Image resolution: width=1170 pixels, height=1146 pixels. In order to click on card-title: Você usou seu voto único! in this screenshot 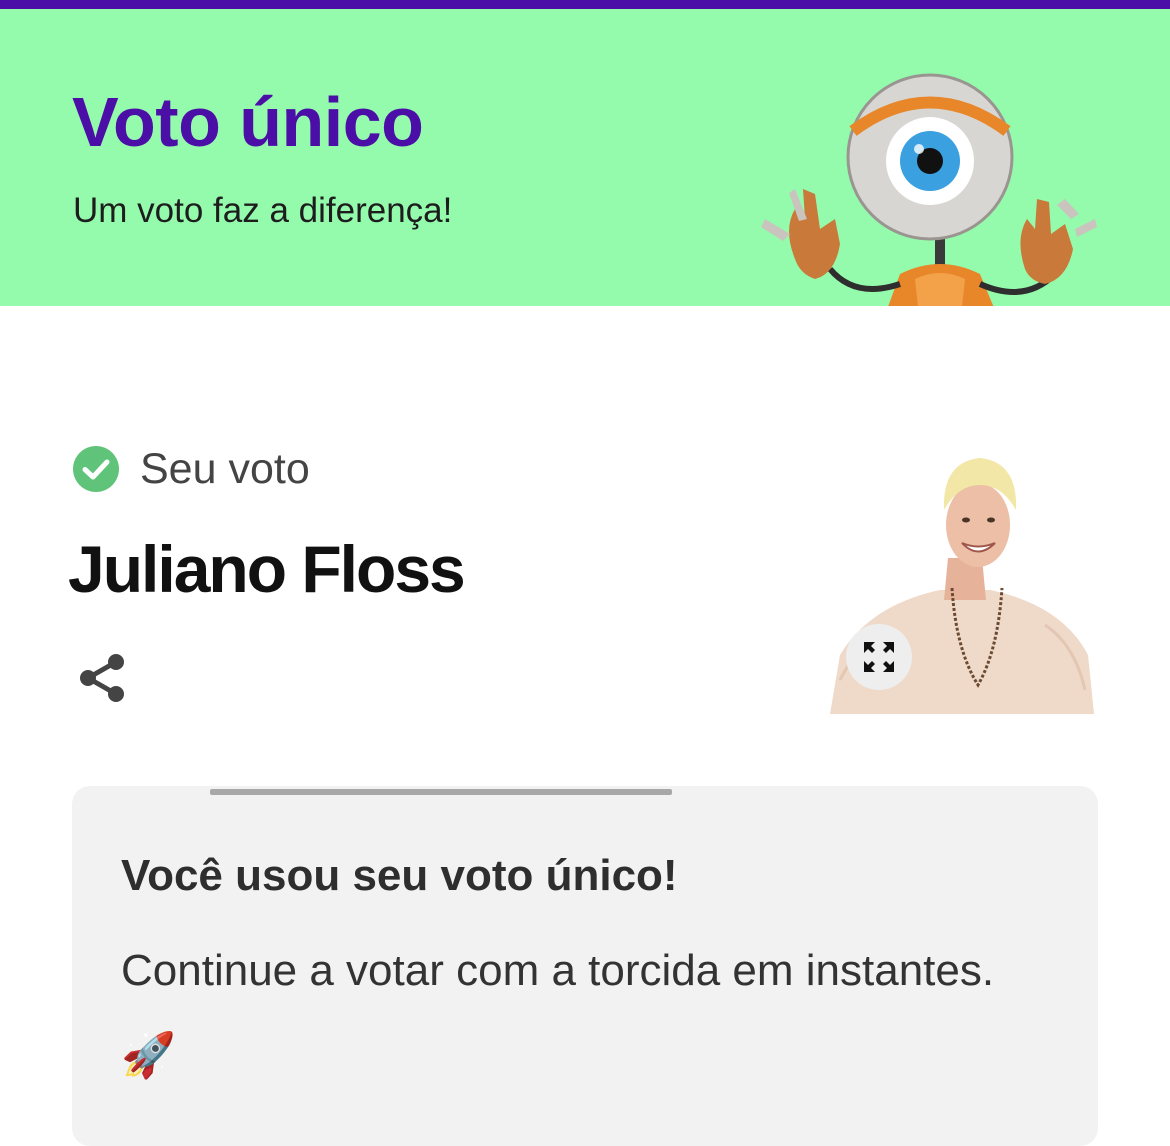, I will do `click(399, 875)`.